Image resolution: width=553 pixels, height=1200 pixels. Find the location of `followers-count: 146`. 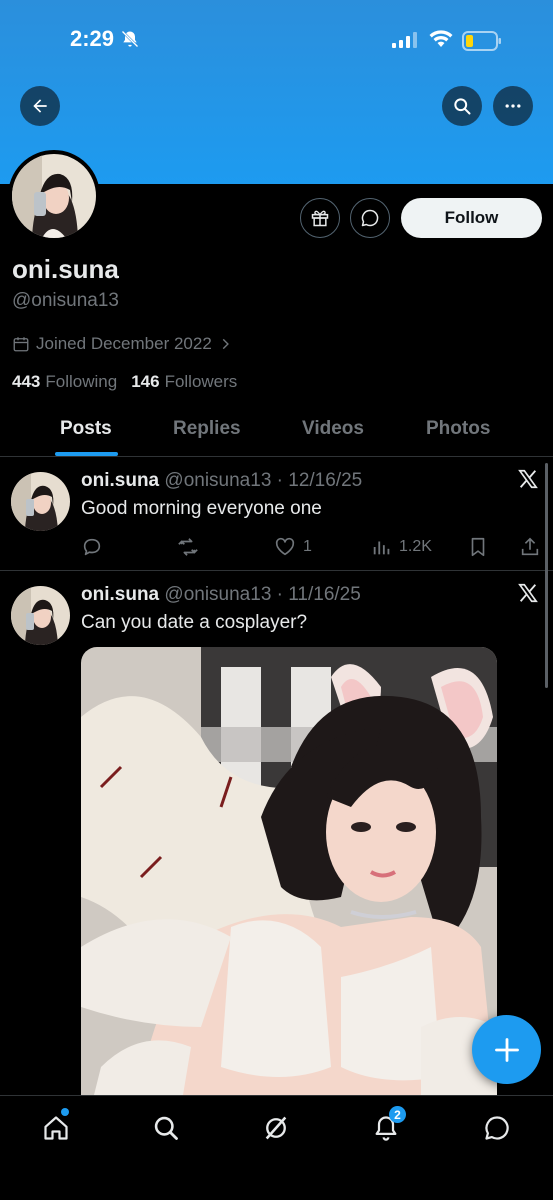

followers-count: 146 is located at coordinates (145, 381).